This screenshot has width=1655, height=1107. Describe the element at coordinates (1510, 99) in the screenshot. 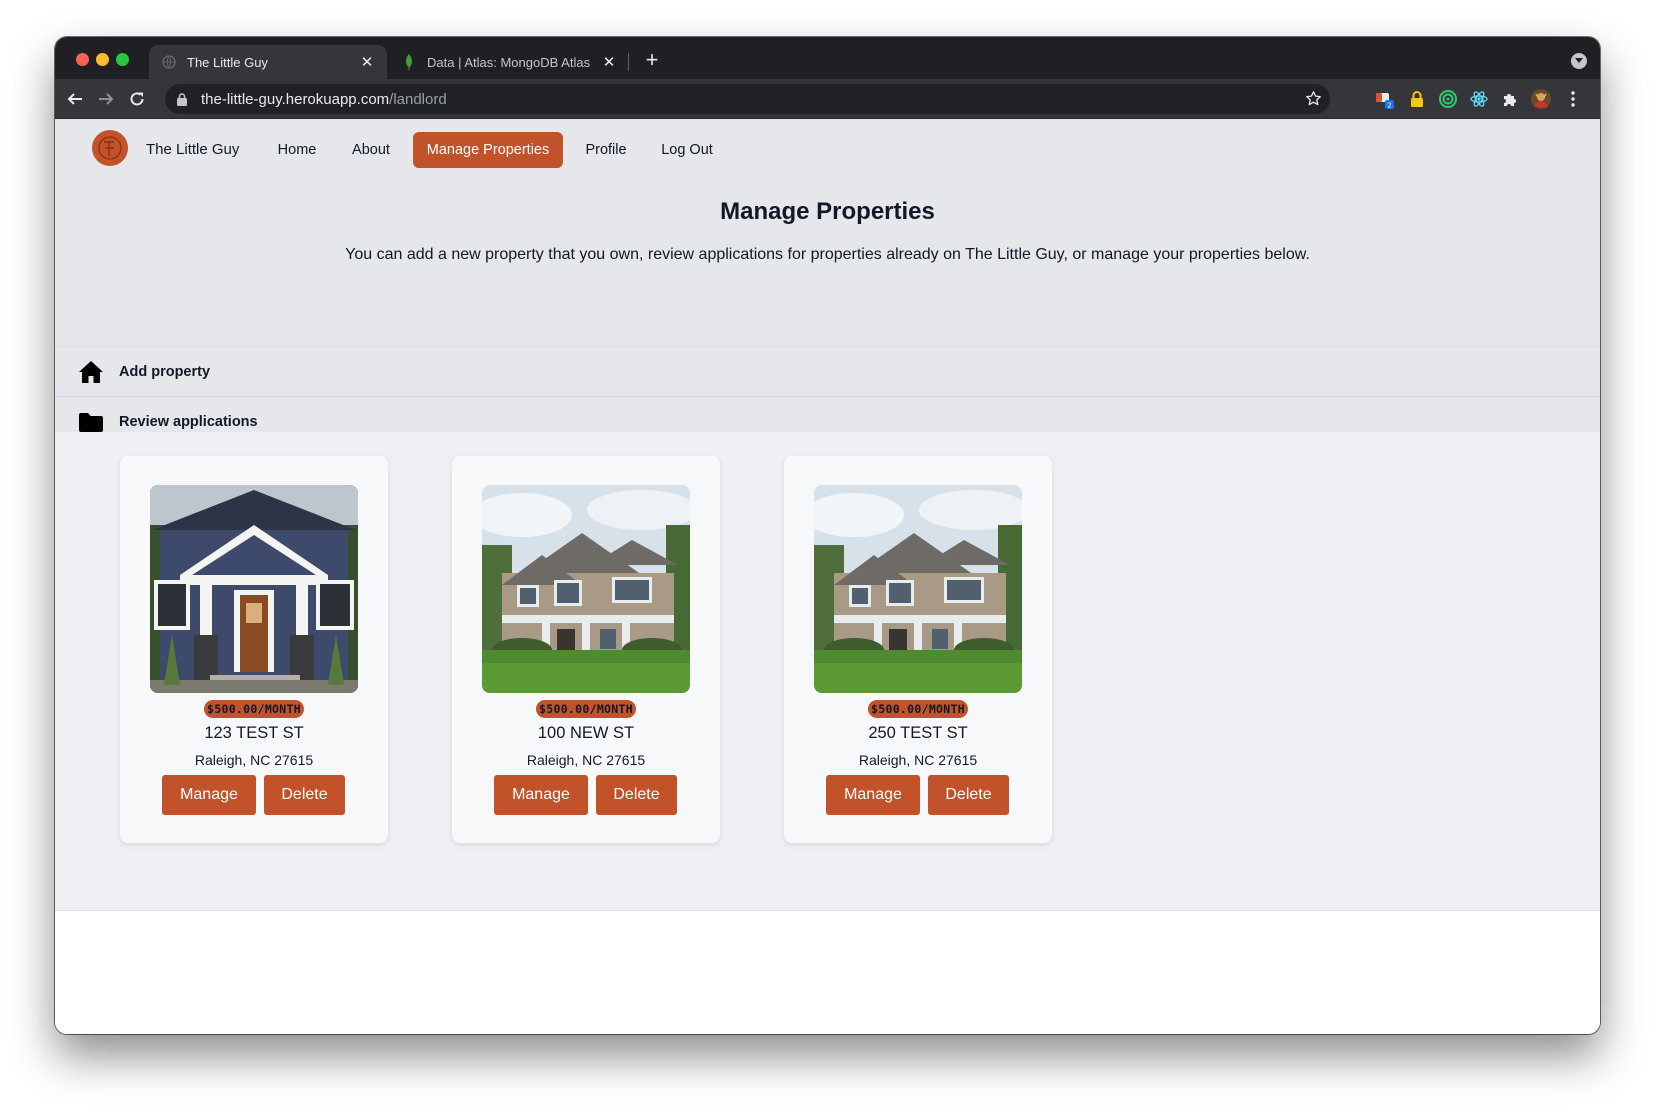

I see `puzzle-extensions-icon` at that location.